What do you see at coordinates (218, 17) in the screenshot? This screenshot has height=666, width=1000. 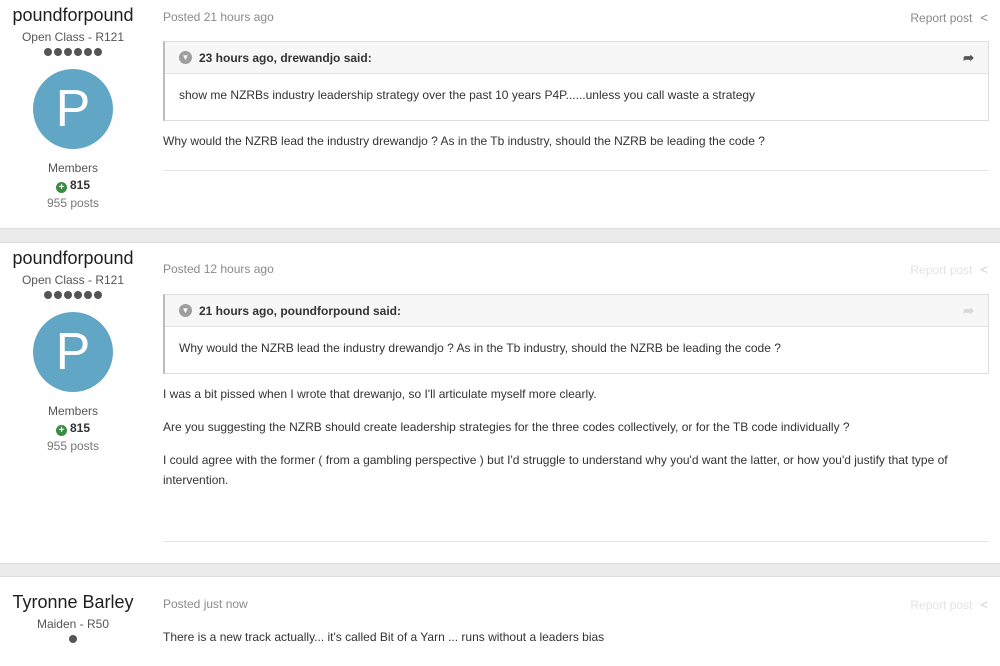 I see `post-date: Posted 21 hours ago` at bounding box center [218, 17].